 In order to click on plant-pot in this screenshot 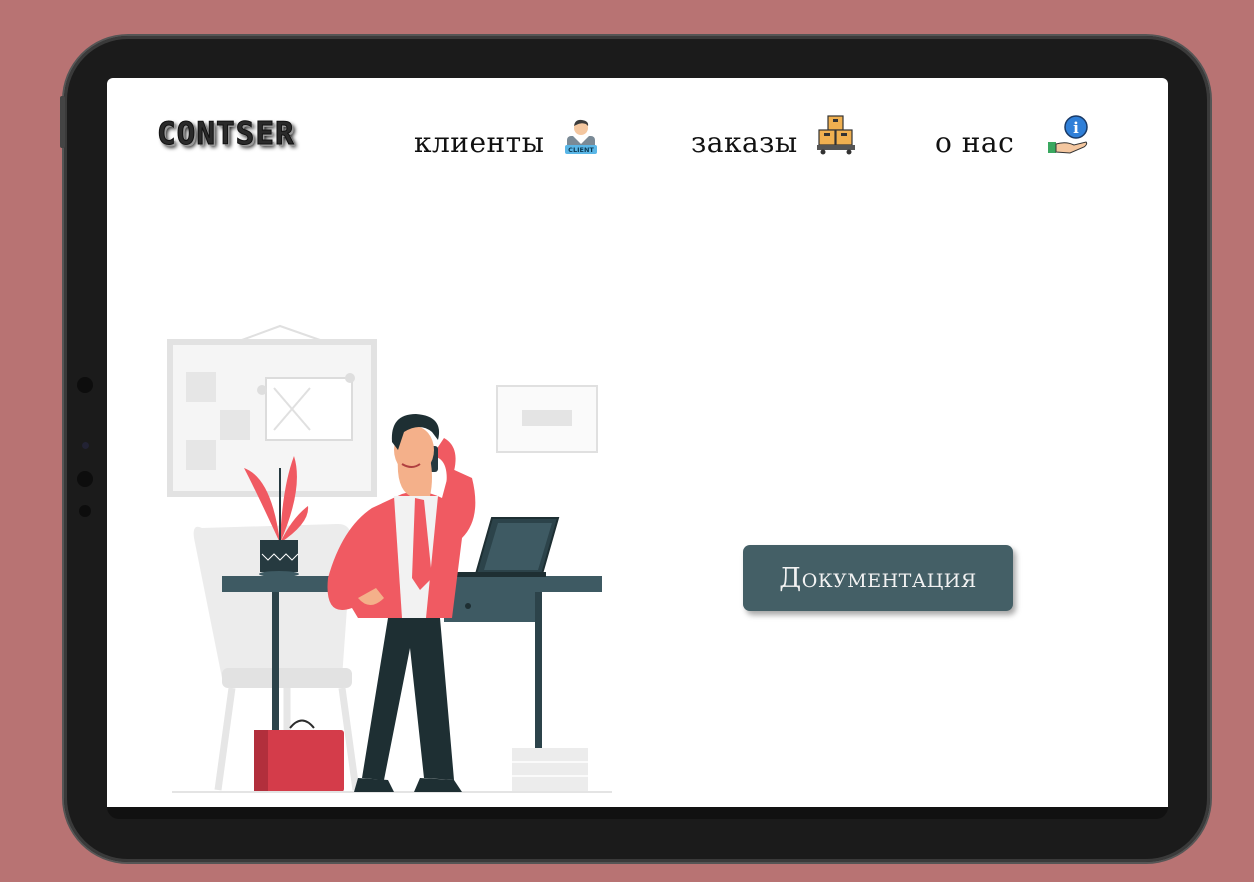, I will do `click(279, 556)`.